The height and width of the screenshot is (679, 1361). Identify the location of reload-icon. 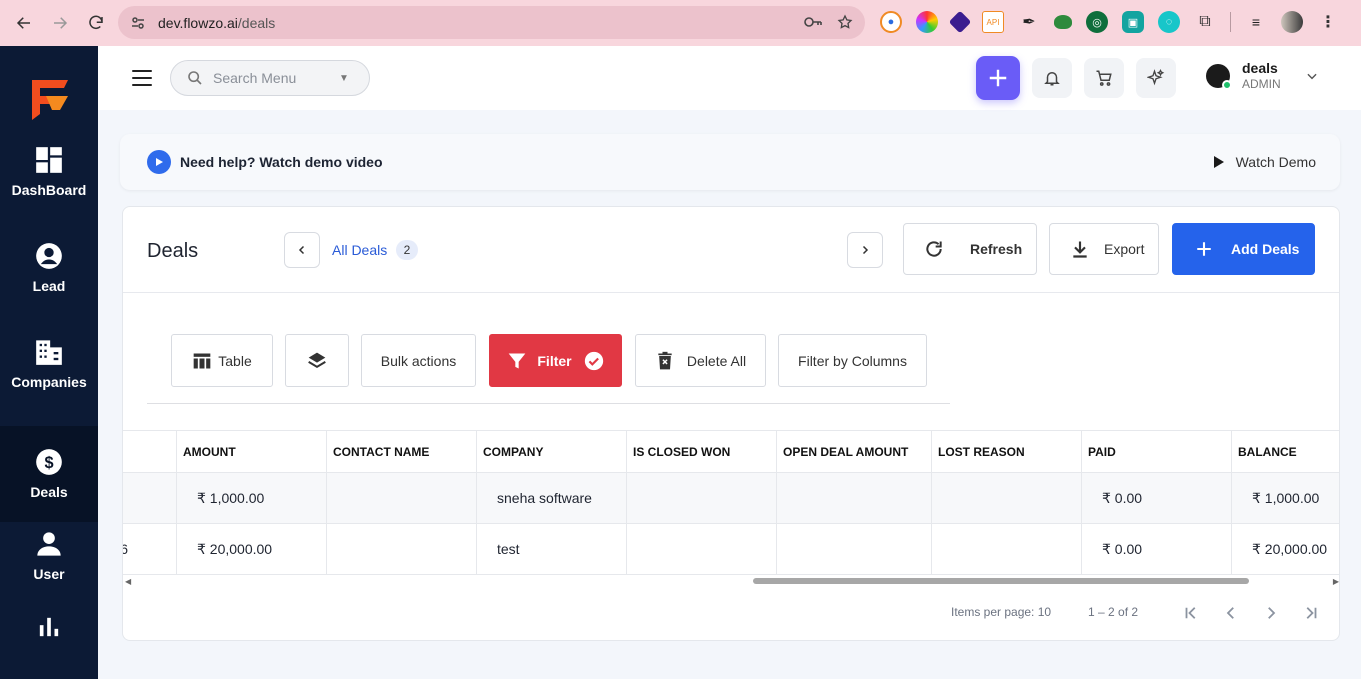
(96, 23).